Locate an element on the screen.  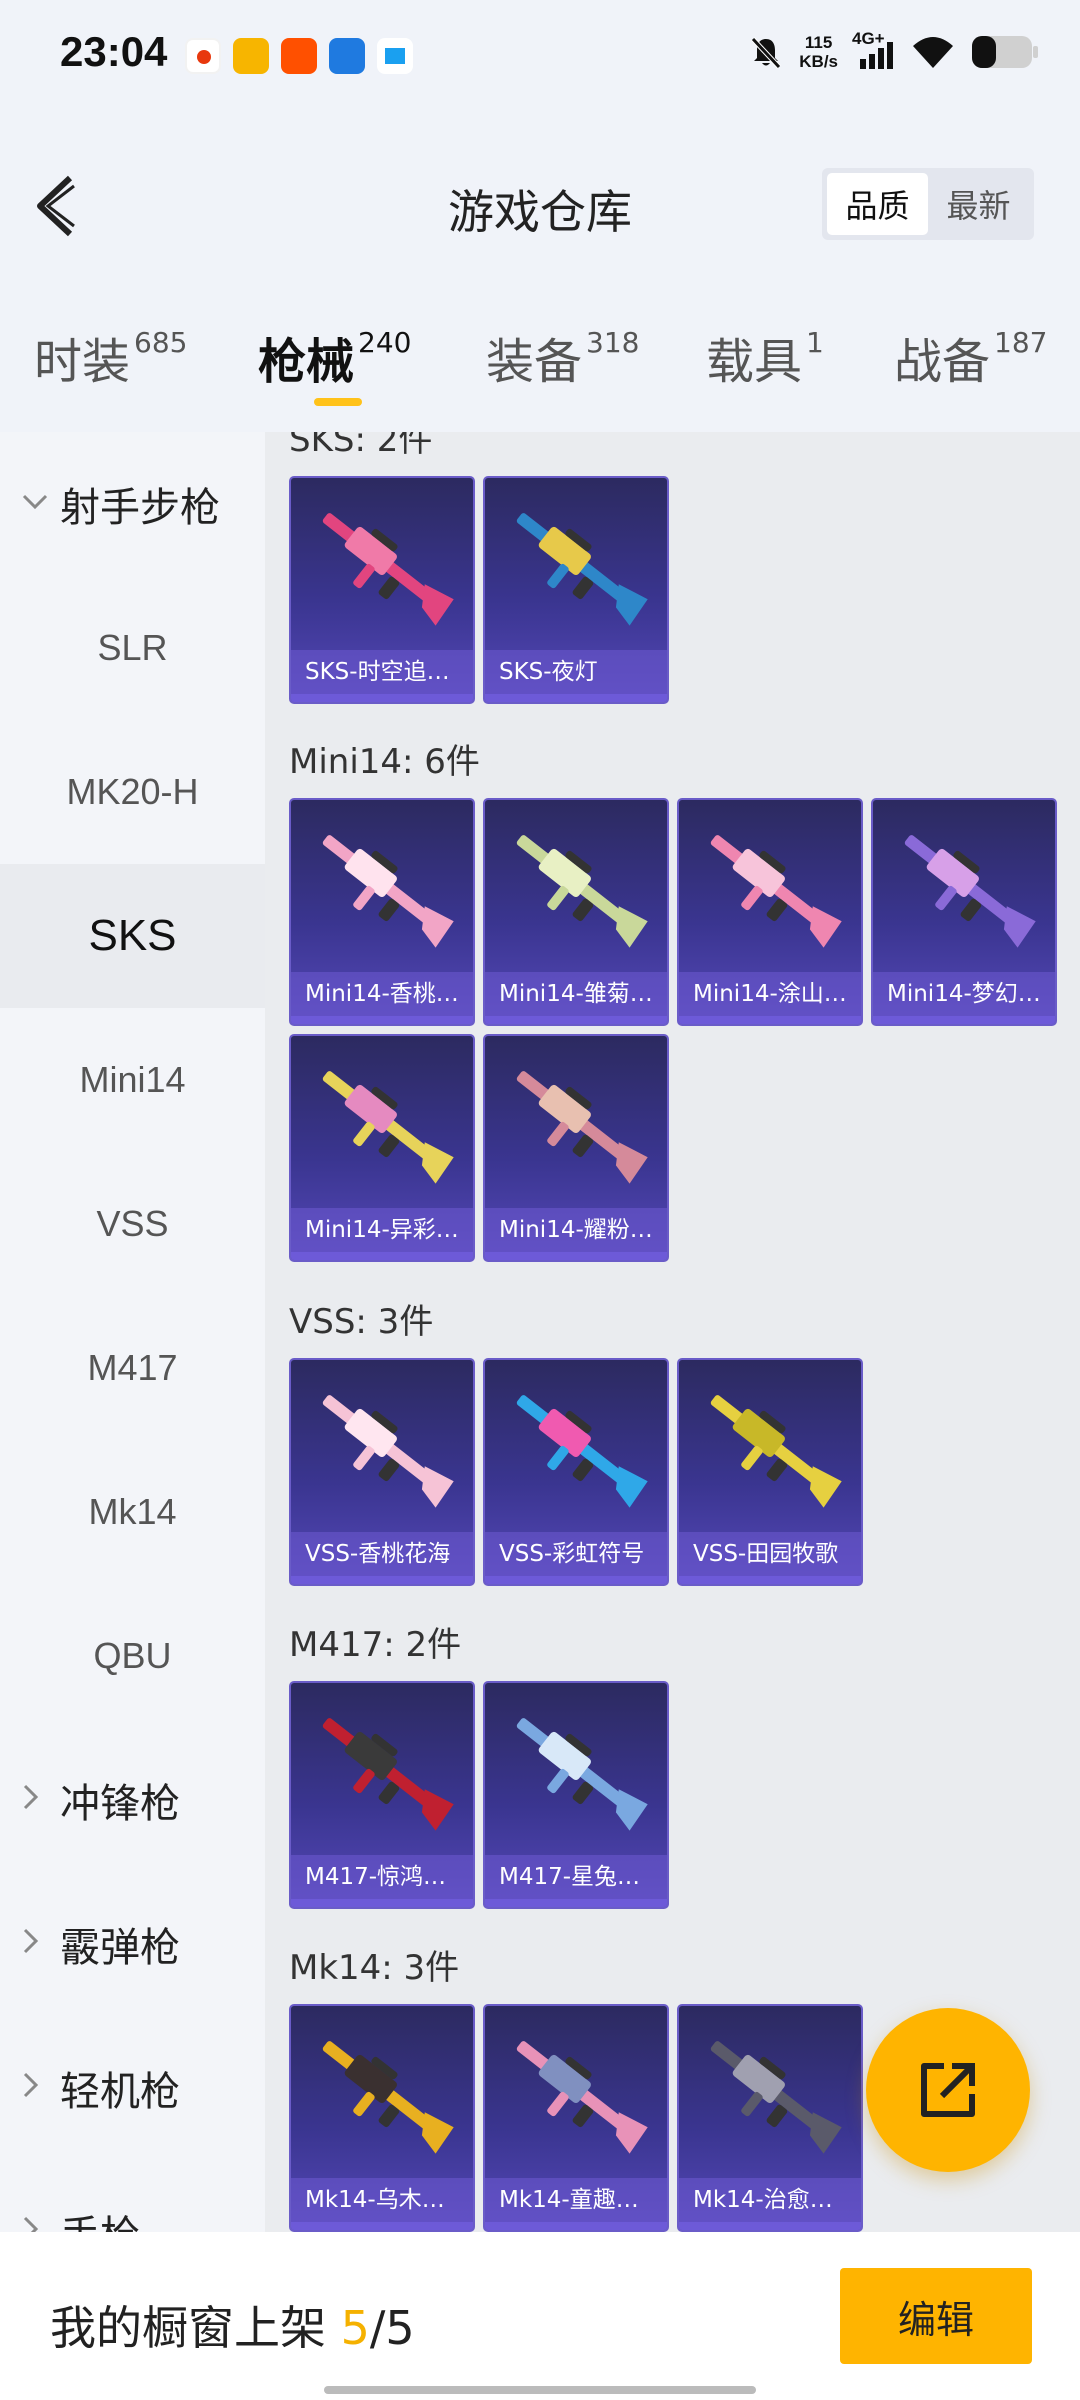
back-button is located at coordinates (60, 205).